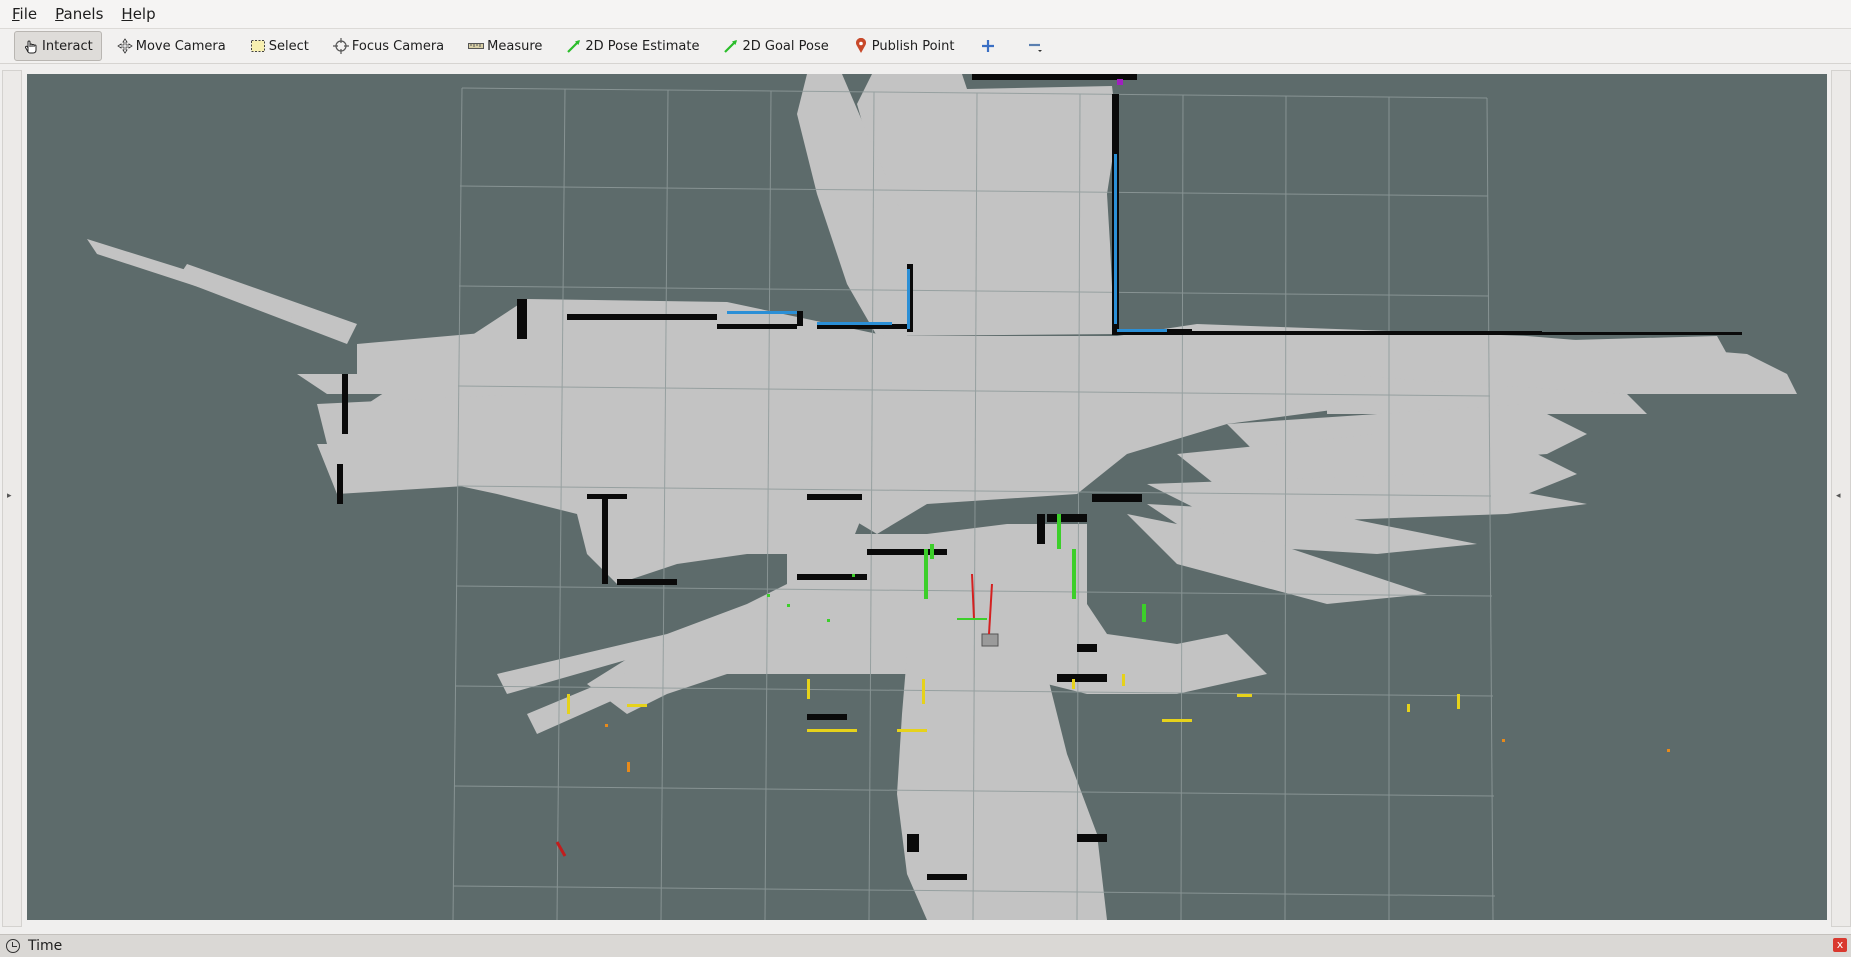 The height and width of the screenshot is (957, 1851). What do you see at coordinates (388, 46) in the screenshot?
I see `focus-camera-tool-button: Focus Camera` at bounding box center [388, 46].